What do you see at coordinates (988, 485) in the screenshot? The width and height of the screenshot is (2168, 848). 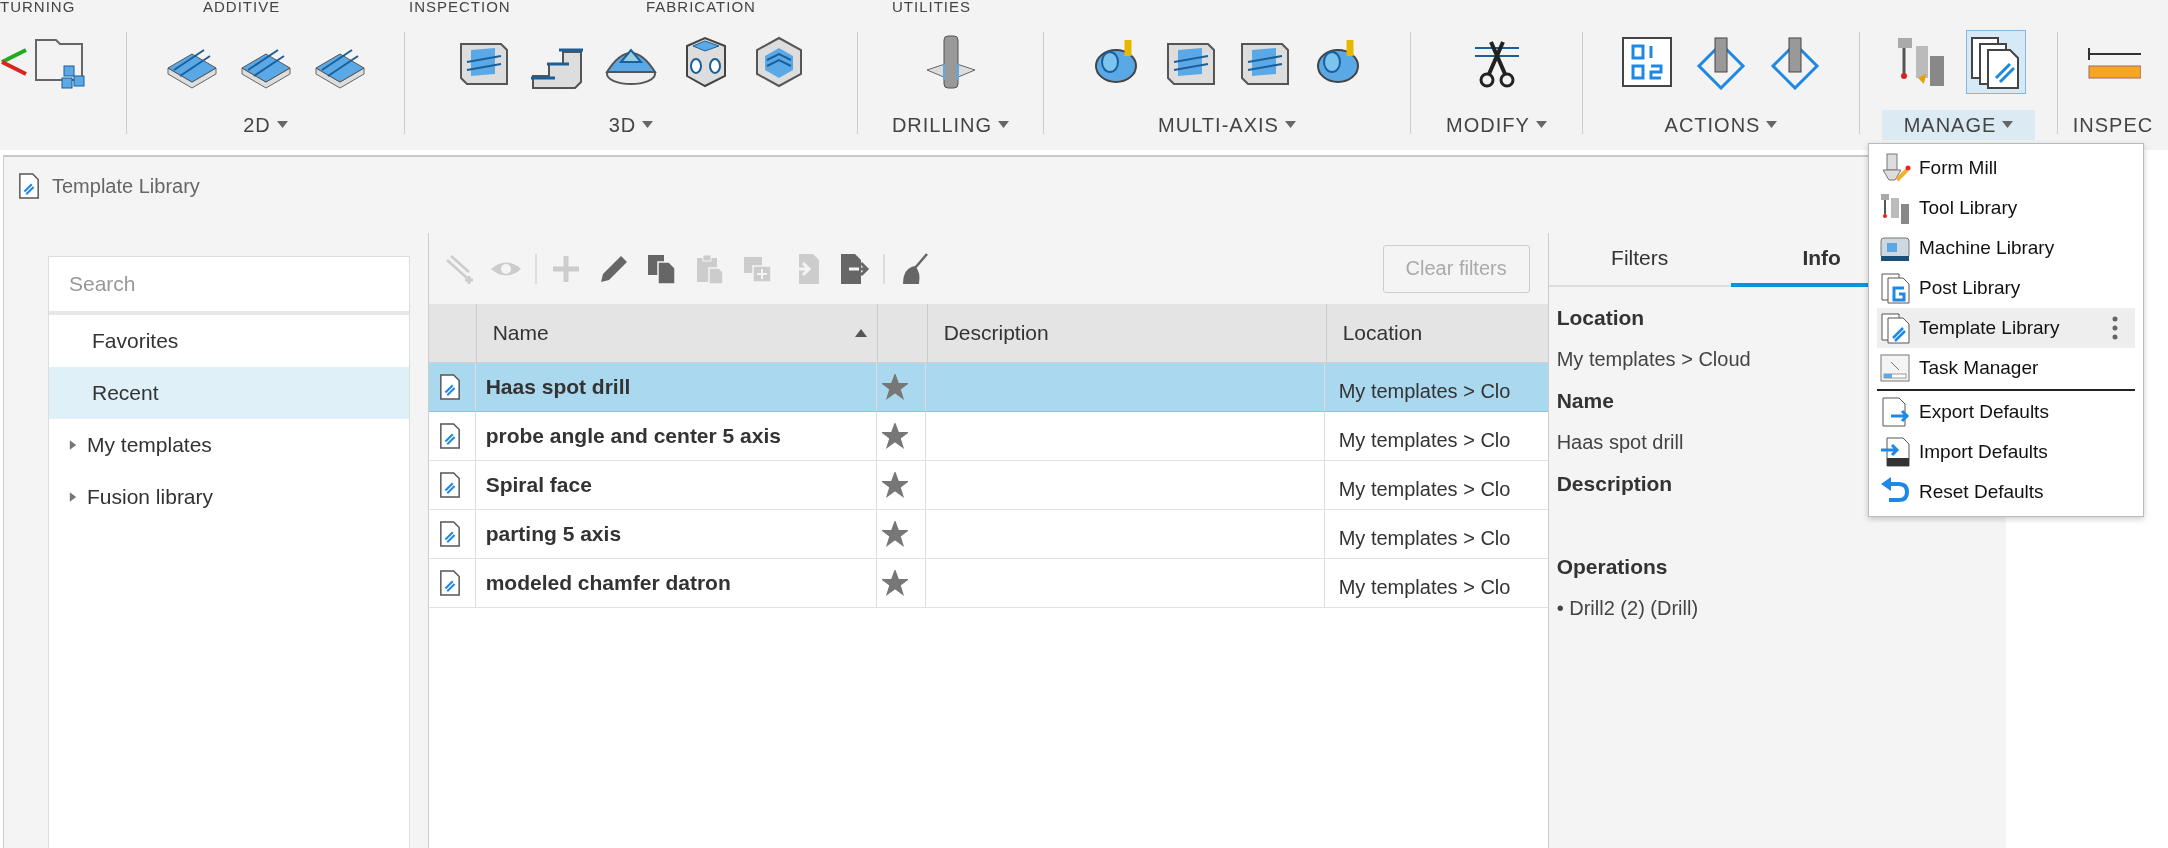 I see `table-row: Spiral face My templates > Clo` at bounding box center [988, 485].